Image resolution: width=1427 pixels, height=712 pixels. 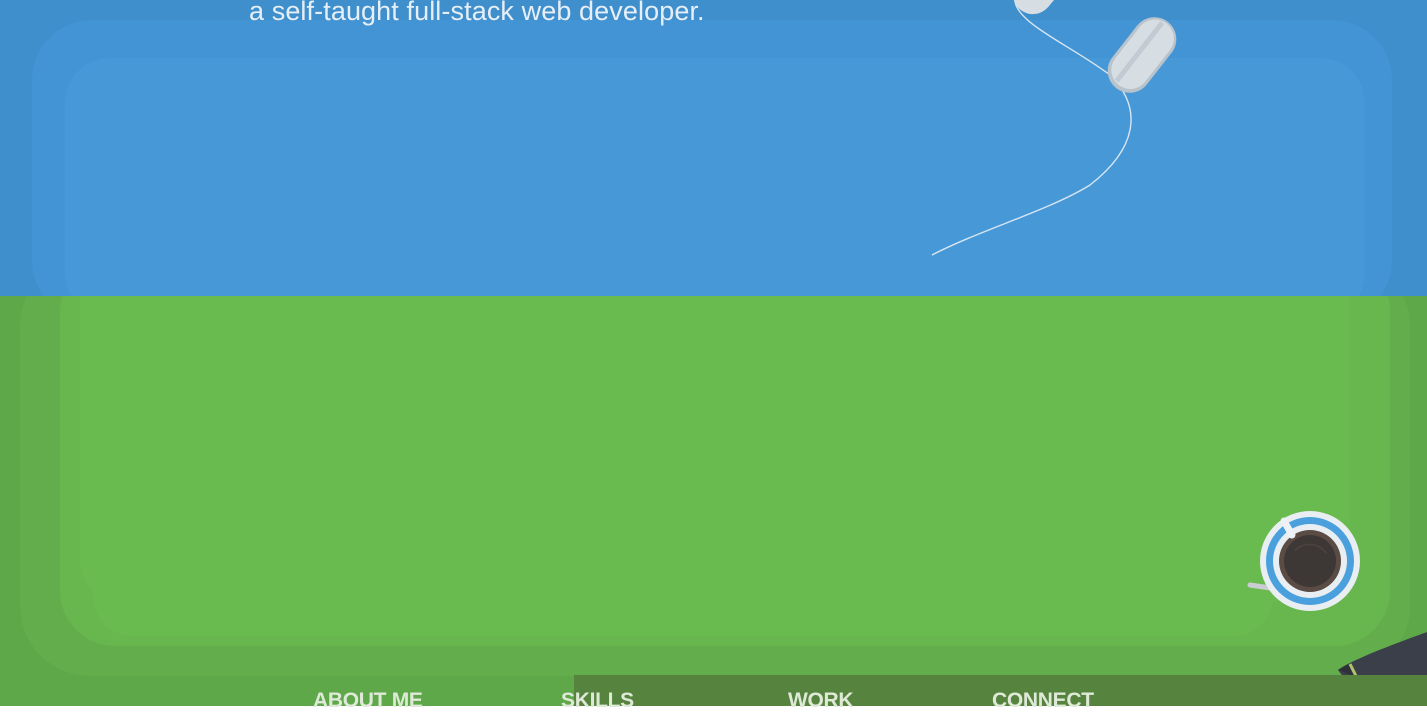 What do you see at coordinates (597, 700) in the screenshot?
I see `nav-item-skills: SKILLS` at bounding box center [597, 700].